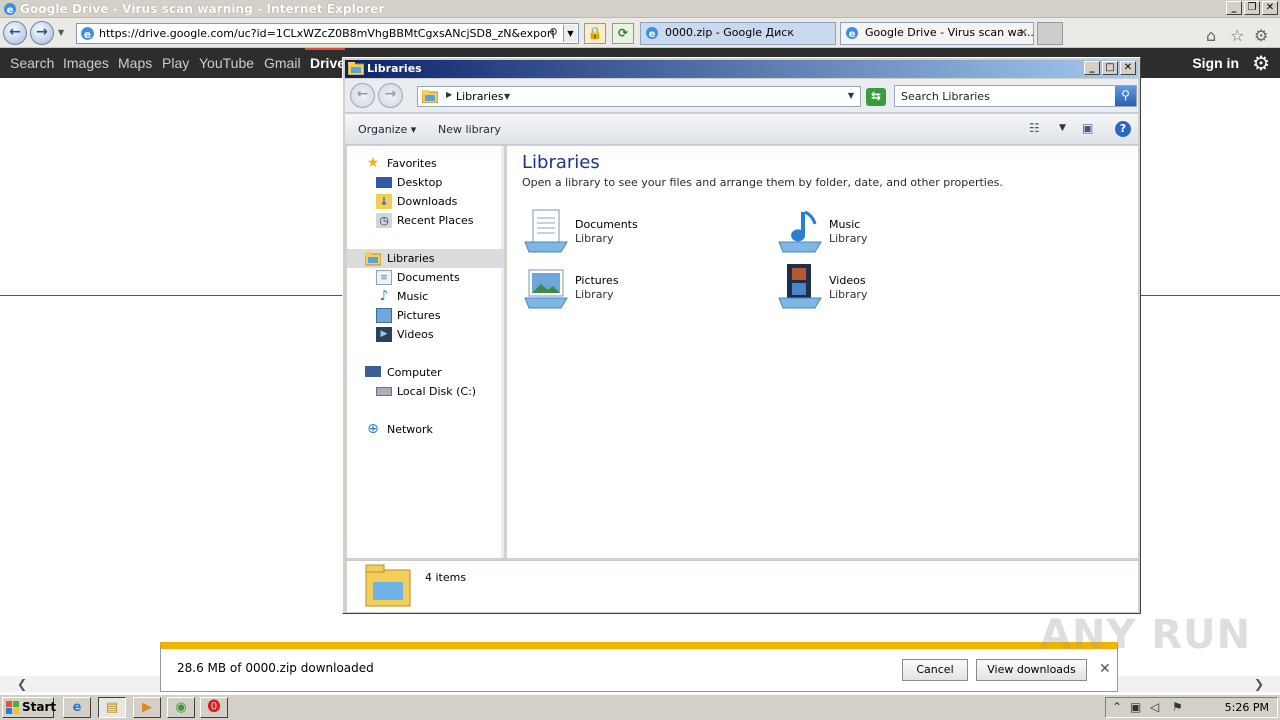 The width and height of the screenshot is (1280, 720). Describe the element at coordinates (384, 296) in the screenshot. I see `music-note-icon: ♪` at that location.